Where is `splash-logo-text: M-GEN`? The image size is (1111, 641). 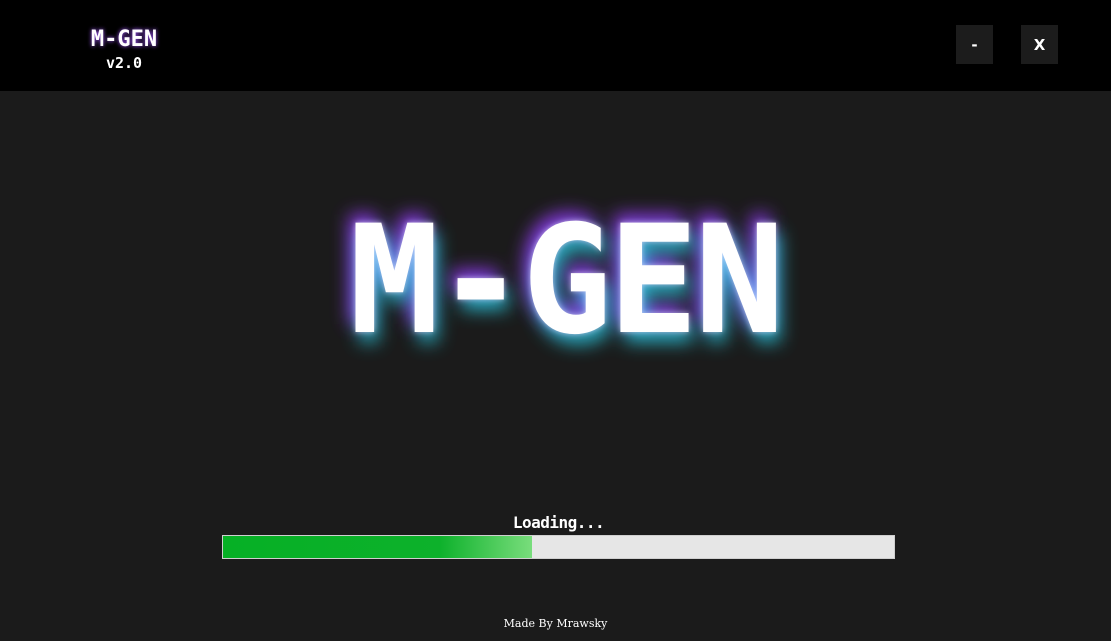 splash-logo-text: M-GEN is located at coordinates (565, 281).